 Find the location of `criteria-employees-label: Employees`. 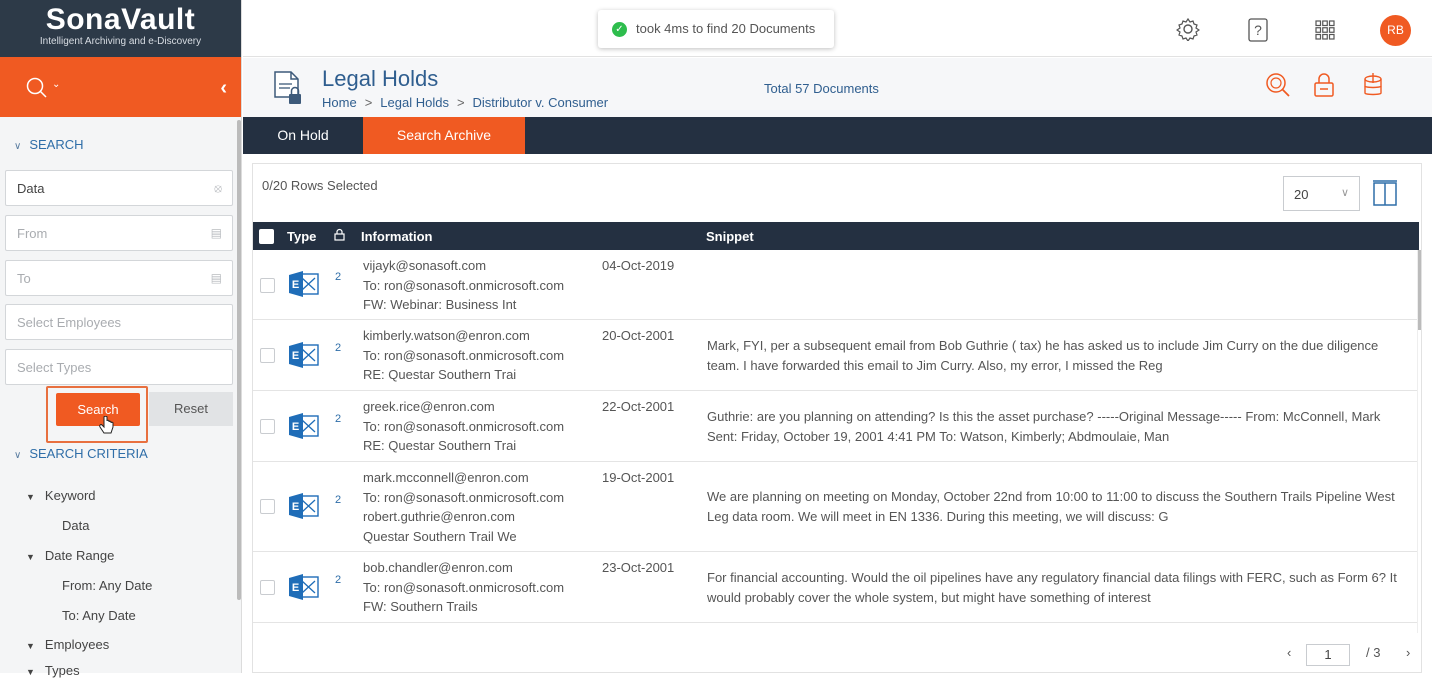

criteria-employees-label: Employees is located at coordinates (77, 644).